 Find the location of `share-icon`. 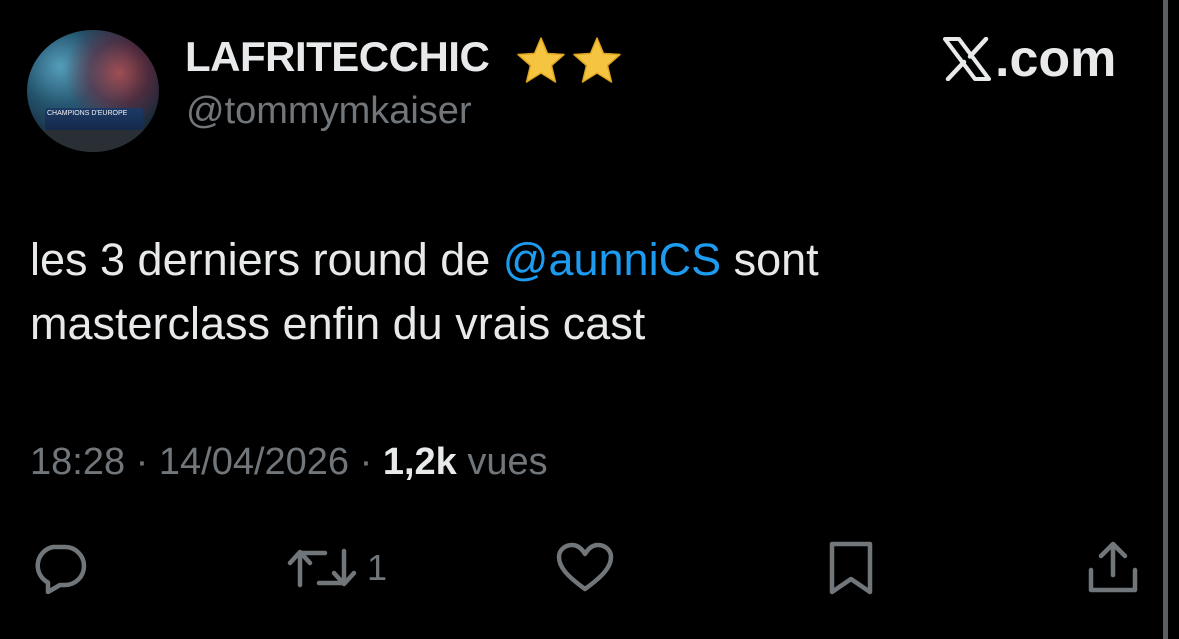

share-icon is located at coordinates (1113, 568).